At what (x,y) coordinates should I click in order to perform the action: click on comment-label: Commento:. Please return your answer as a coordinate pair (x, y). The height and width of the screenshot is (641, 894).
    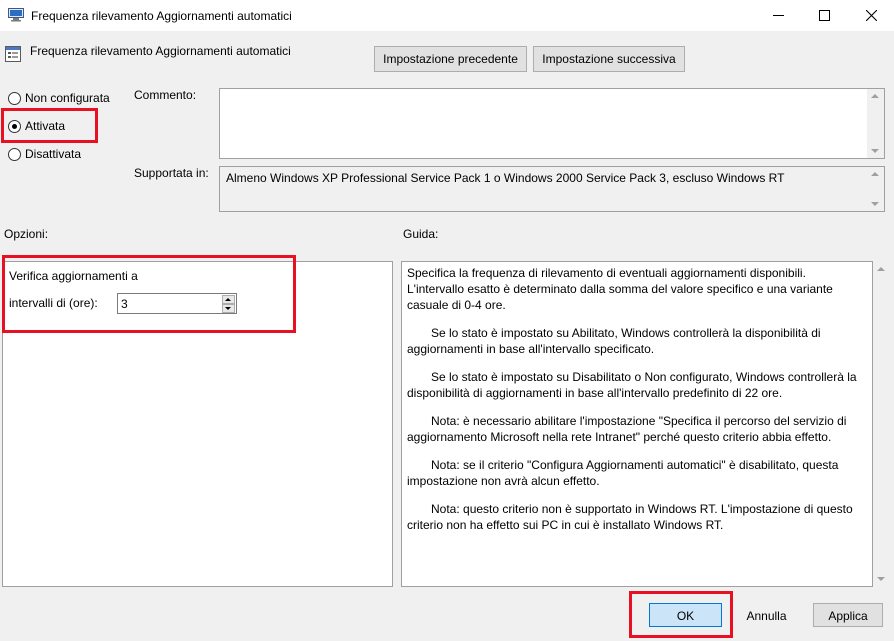
    Looking at the image, I should click on (165, 95).